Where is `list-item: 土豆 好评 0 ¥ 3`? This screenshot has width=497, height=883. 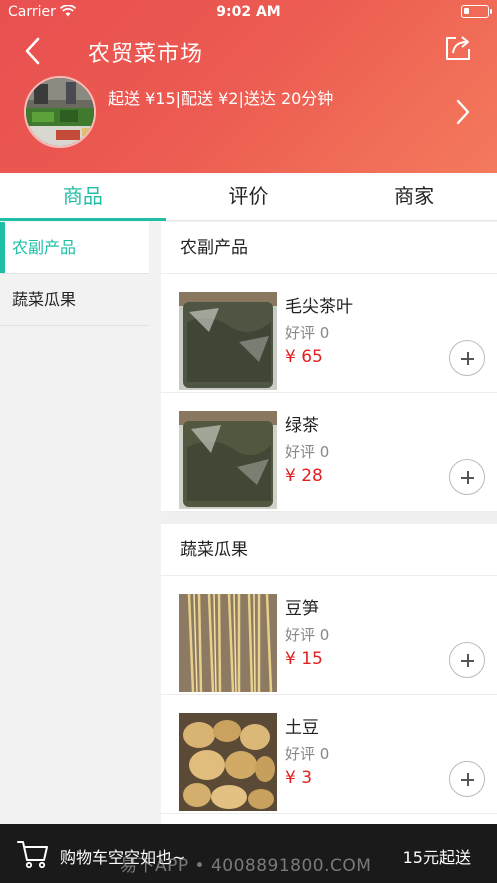 list-item: 土豆 好评 0 ¥ 3 is located at coordinates (329, 754).